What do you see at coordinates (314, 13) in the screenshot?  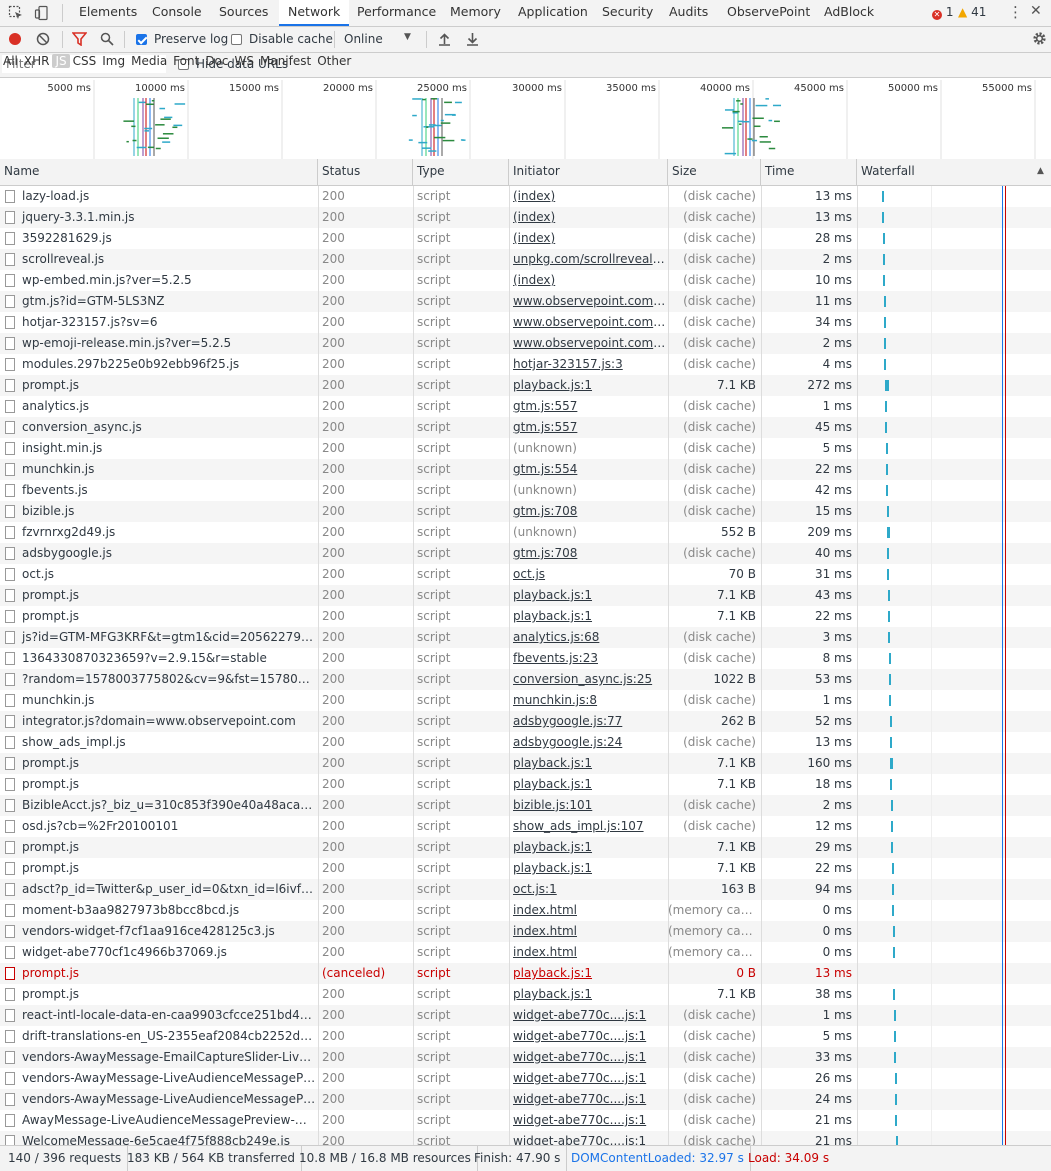 I see `tab-network: Network` at bounding box center [314, 13].